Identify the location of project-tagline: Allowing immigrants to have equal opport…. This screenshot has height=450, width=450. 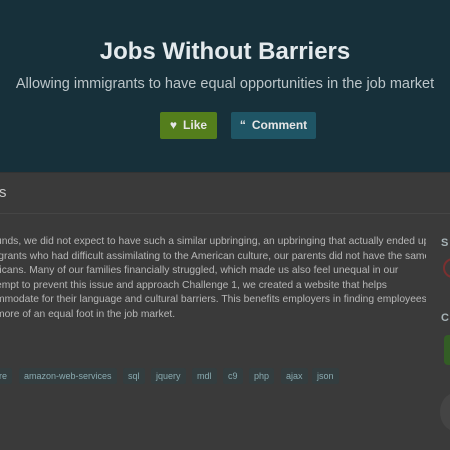
(225, 84).